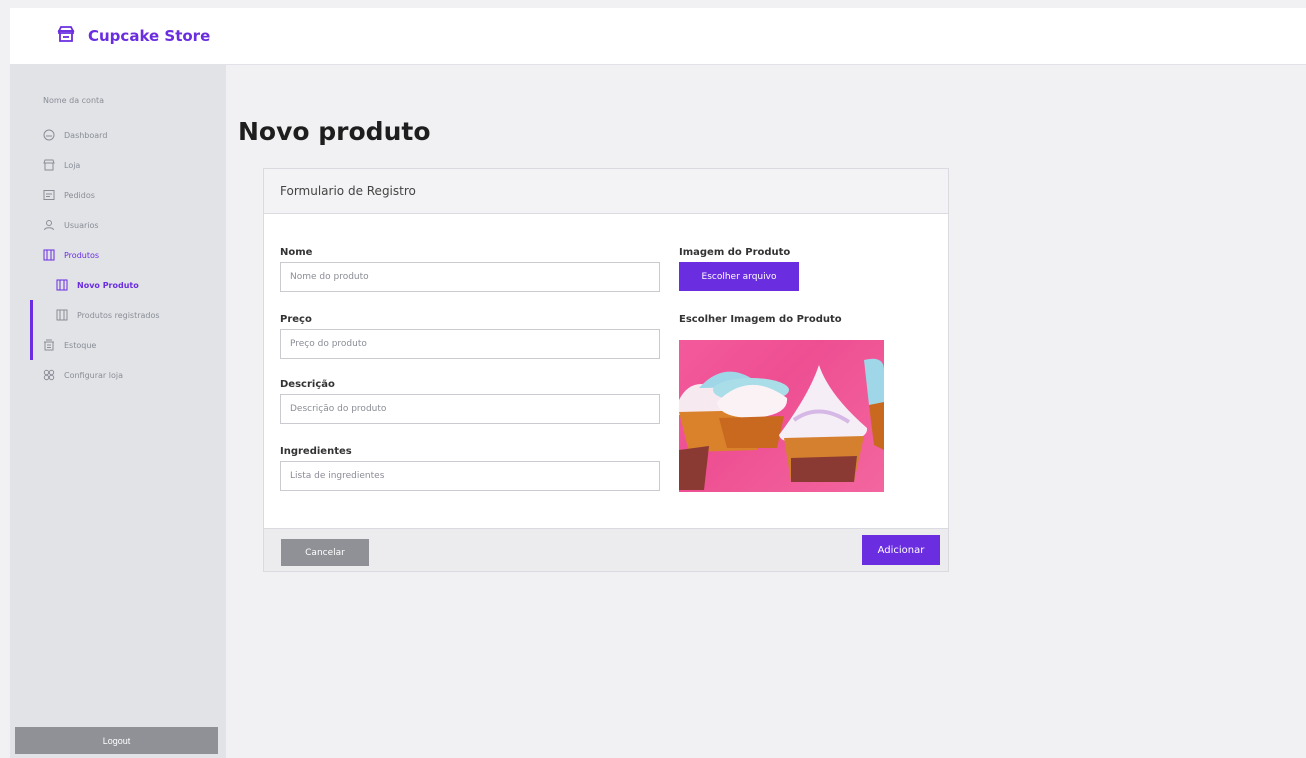 The image size is (1306, 758). What do you see at coordinates (606, 549) in the screenshot?
I see `form-footer: Cancelar Adicionar` at bounding box center [606, 549].